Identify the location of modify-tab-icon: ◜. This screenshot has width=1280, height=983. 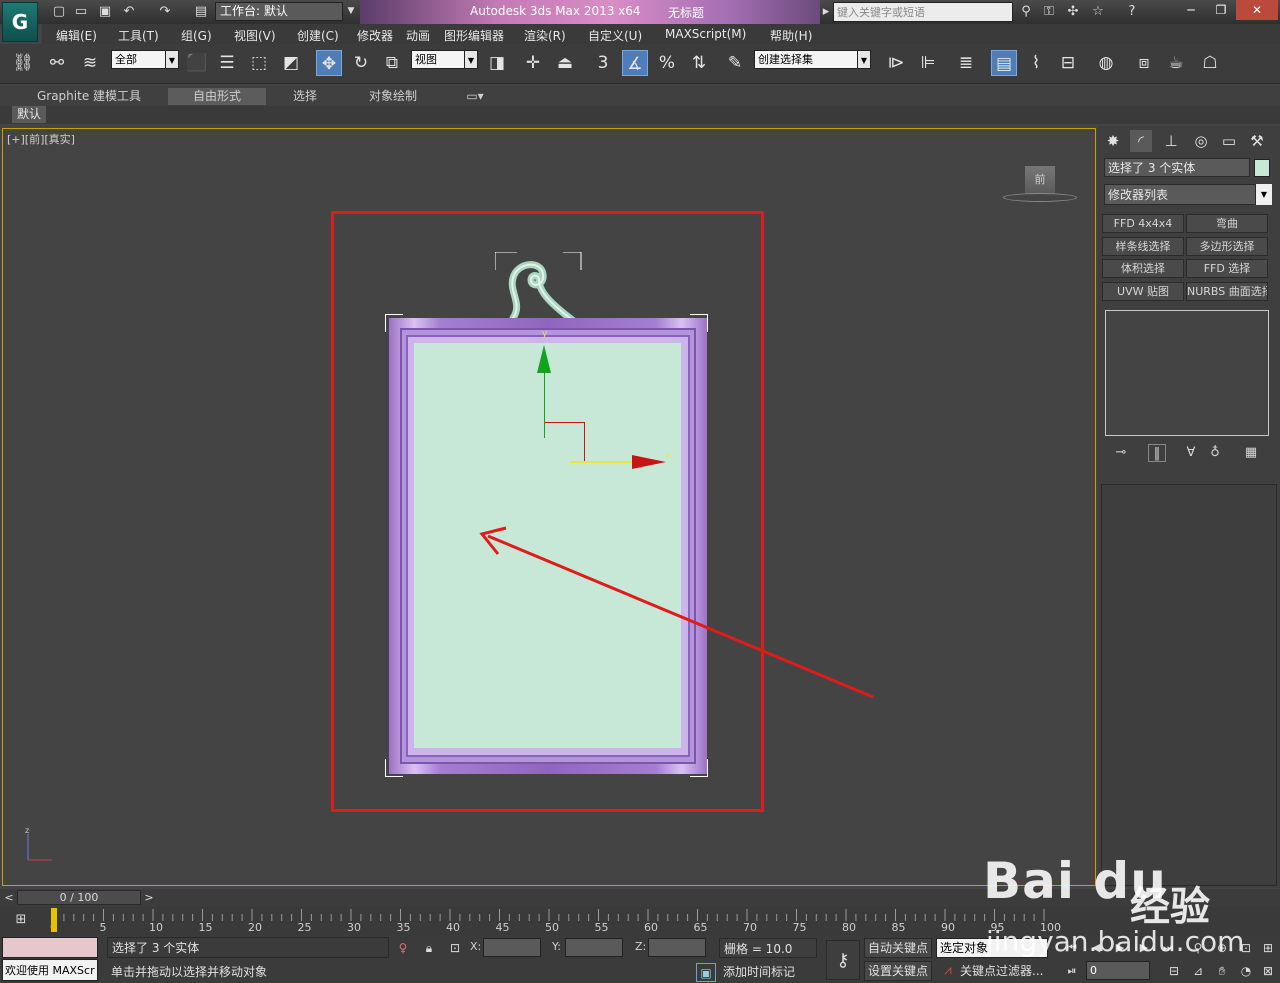
(1141, 141).